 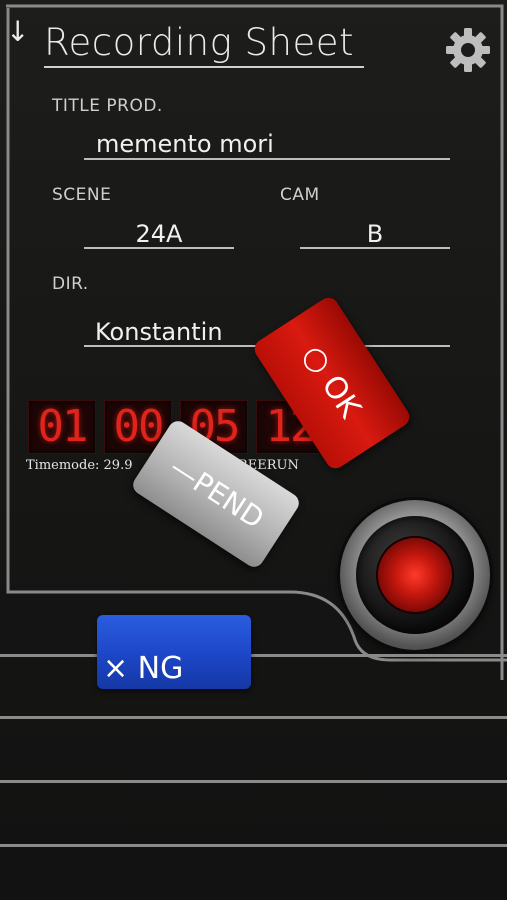 I want to click on record-icon, so click(x=415, y=575).